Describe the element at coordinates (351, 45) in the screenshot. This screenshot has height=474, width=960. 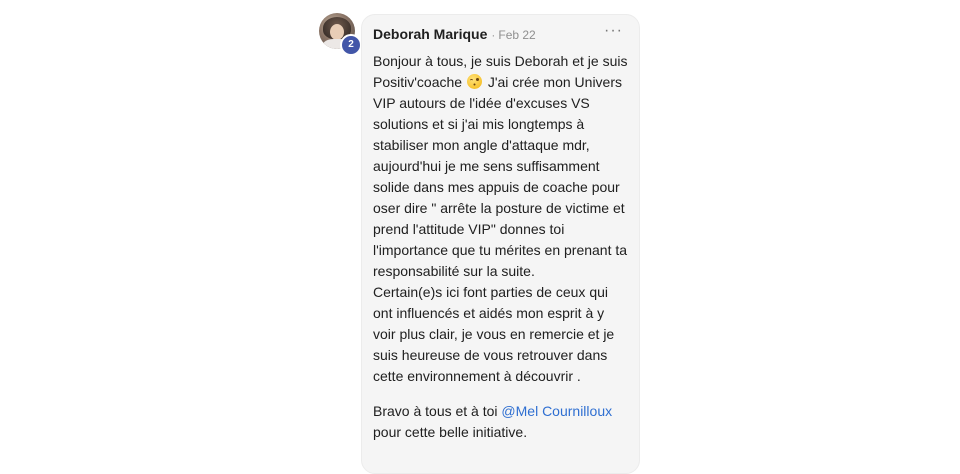
I see `level-badge: 2` at that location.